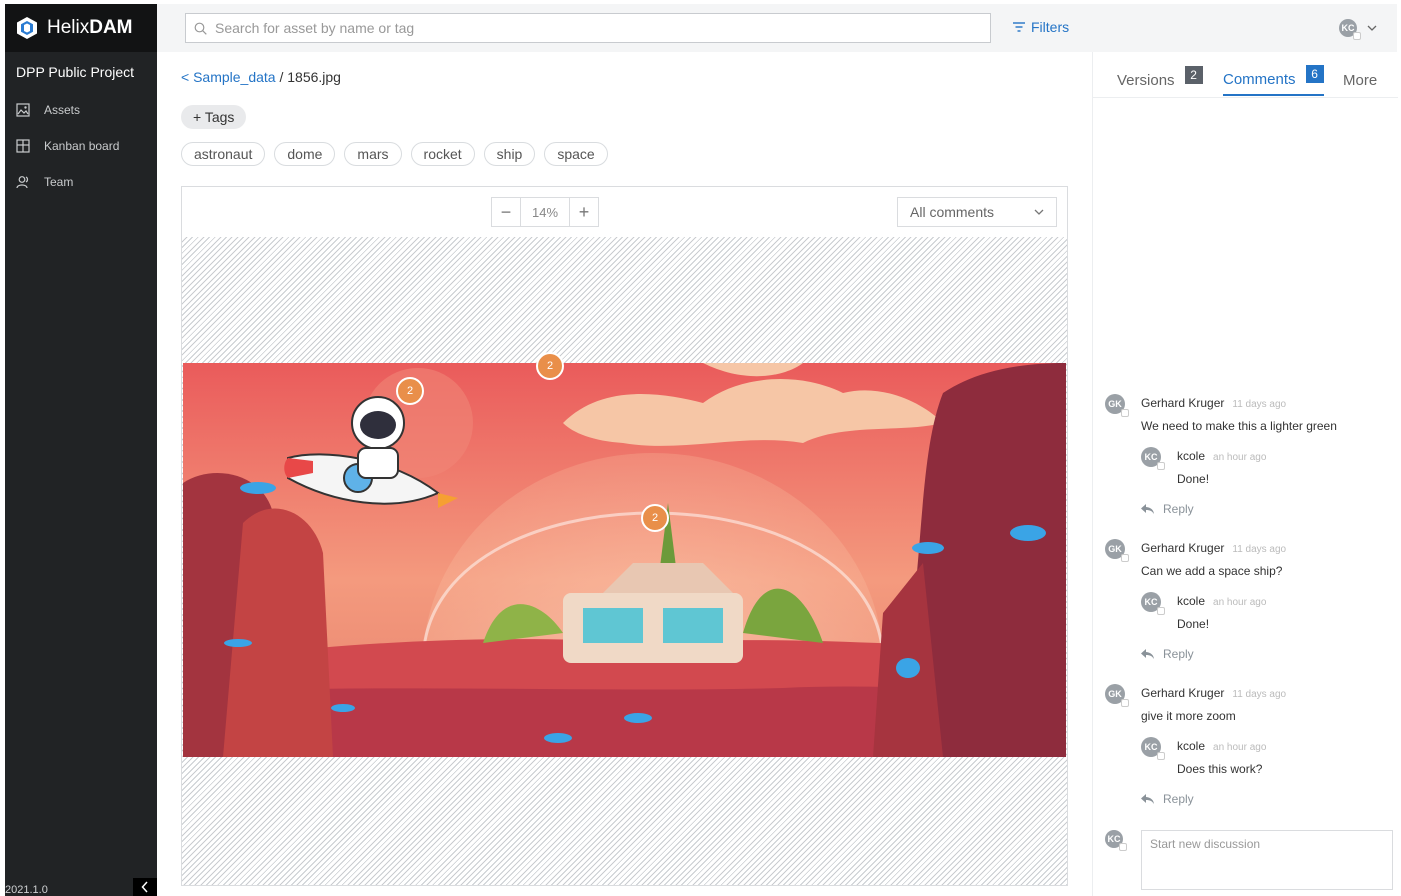 The image size is (1401, 896). I want to click on breadcrumb: < Sample_data / 1856.jpg, so click(261, 77).